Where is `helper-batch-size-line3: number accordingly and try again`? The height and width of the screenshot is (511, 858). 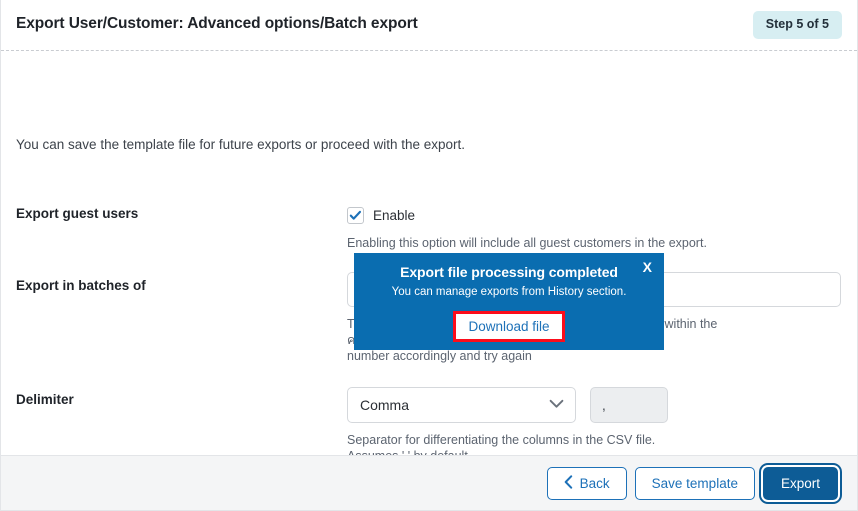 helper-batch-size-line3: number accordingly and try again is located at coordinates (439, 356).